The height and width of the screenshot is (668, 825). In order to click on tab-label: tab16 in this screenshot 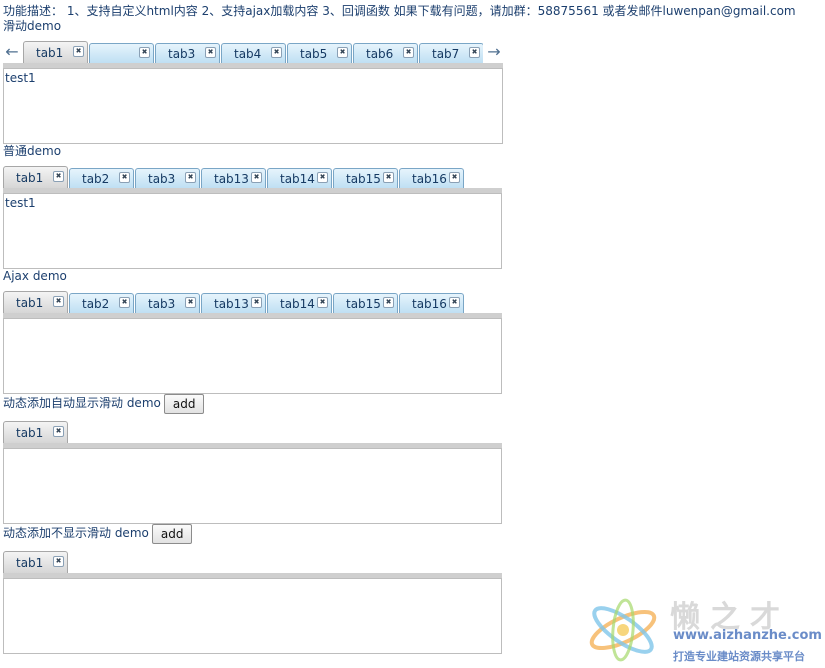, I will do `click(429, 304)`.